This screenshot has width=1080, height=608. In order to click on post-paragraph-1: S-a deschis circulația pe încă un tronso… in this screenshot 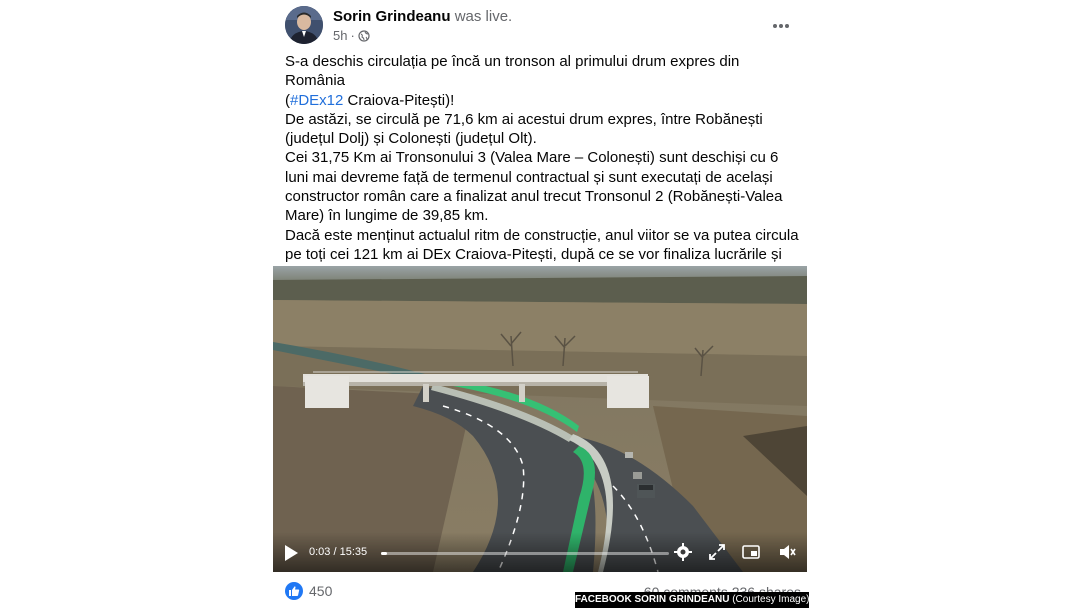, I will do `click(543, 81)`.